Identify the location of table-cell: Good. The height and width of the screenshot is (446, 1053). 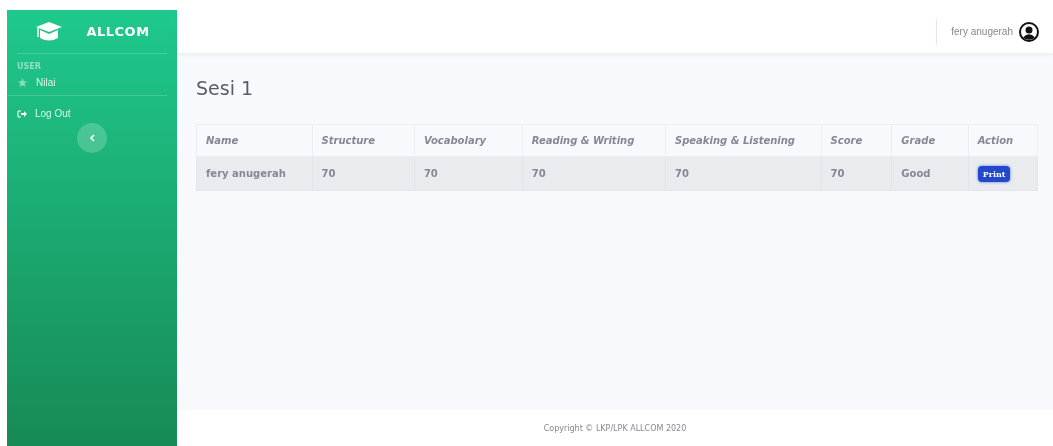
(930, 173).